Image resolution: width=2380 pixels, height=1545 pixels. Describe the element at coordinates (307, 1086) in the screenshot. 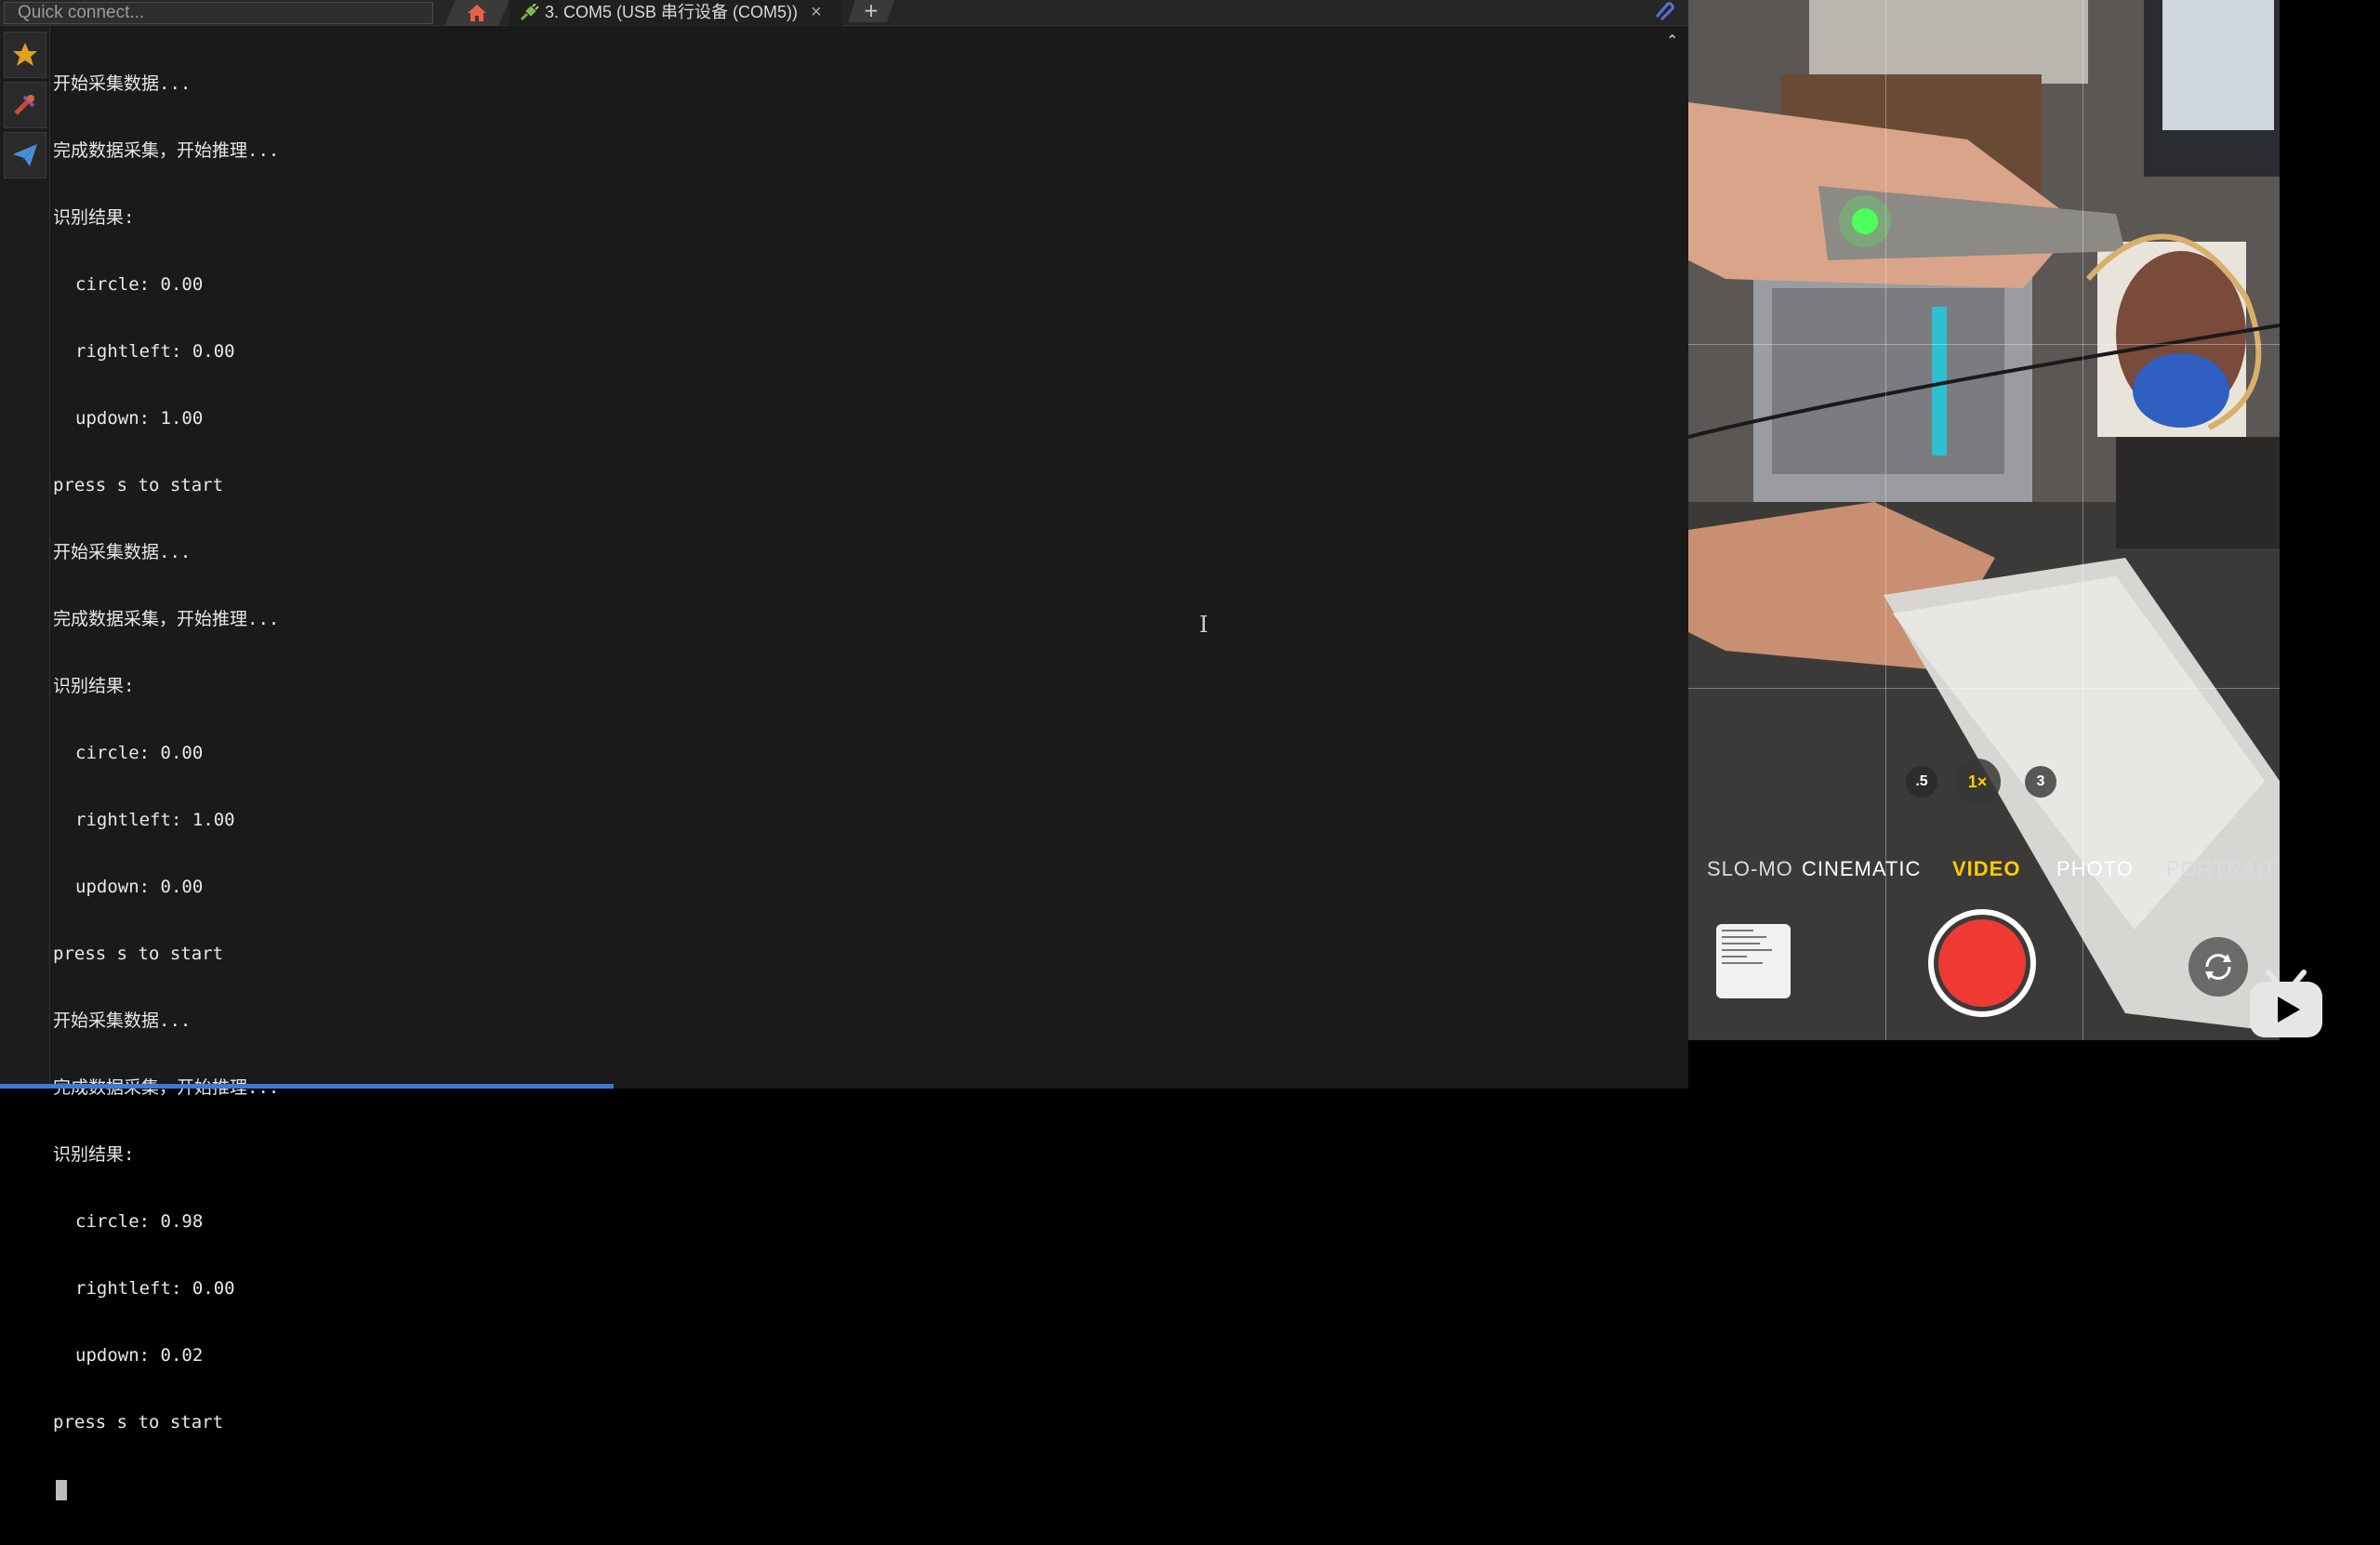

I see `status-strip` at that location.